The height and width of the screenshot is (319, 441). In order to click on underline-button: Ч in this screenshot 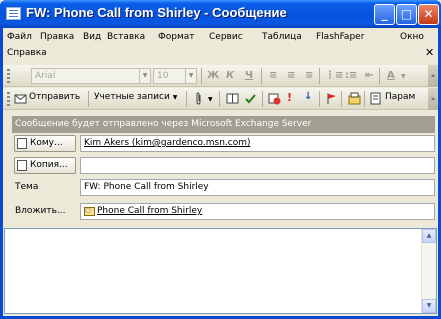, I will do `click(249, 75)`.